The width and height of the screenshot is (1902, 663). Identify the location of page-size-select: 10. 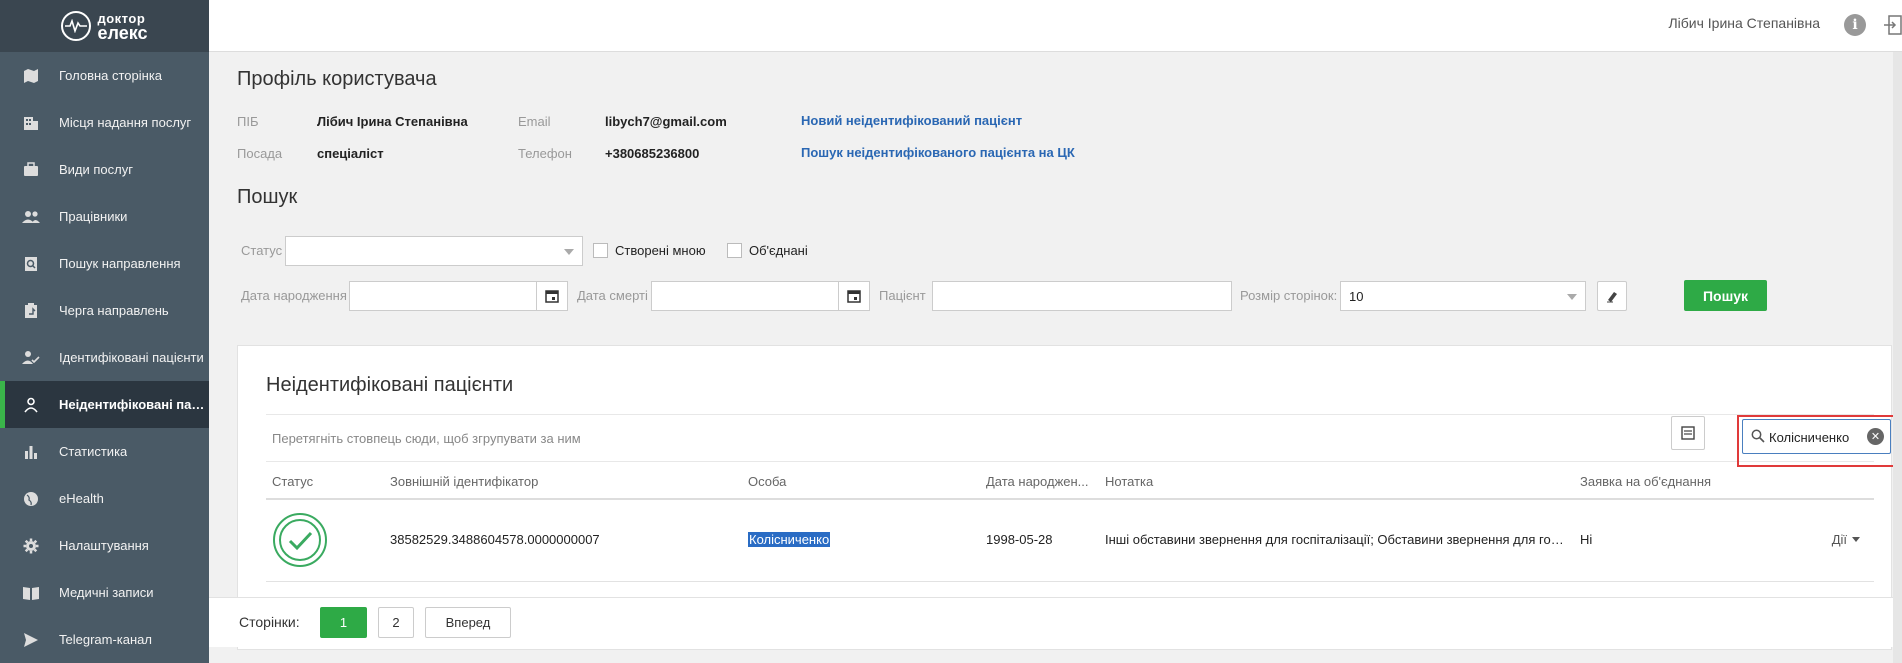
(1463, 296).